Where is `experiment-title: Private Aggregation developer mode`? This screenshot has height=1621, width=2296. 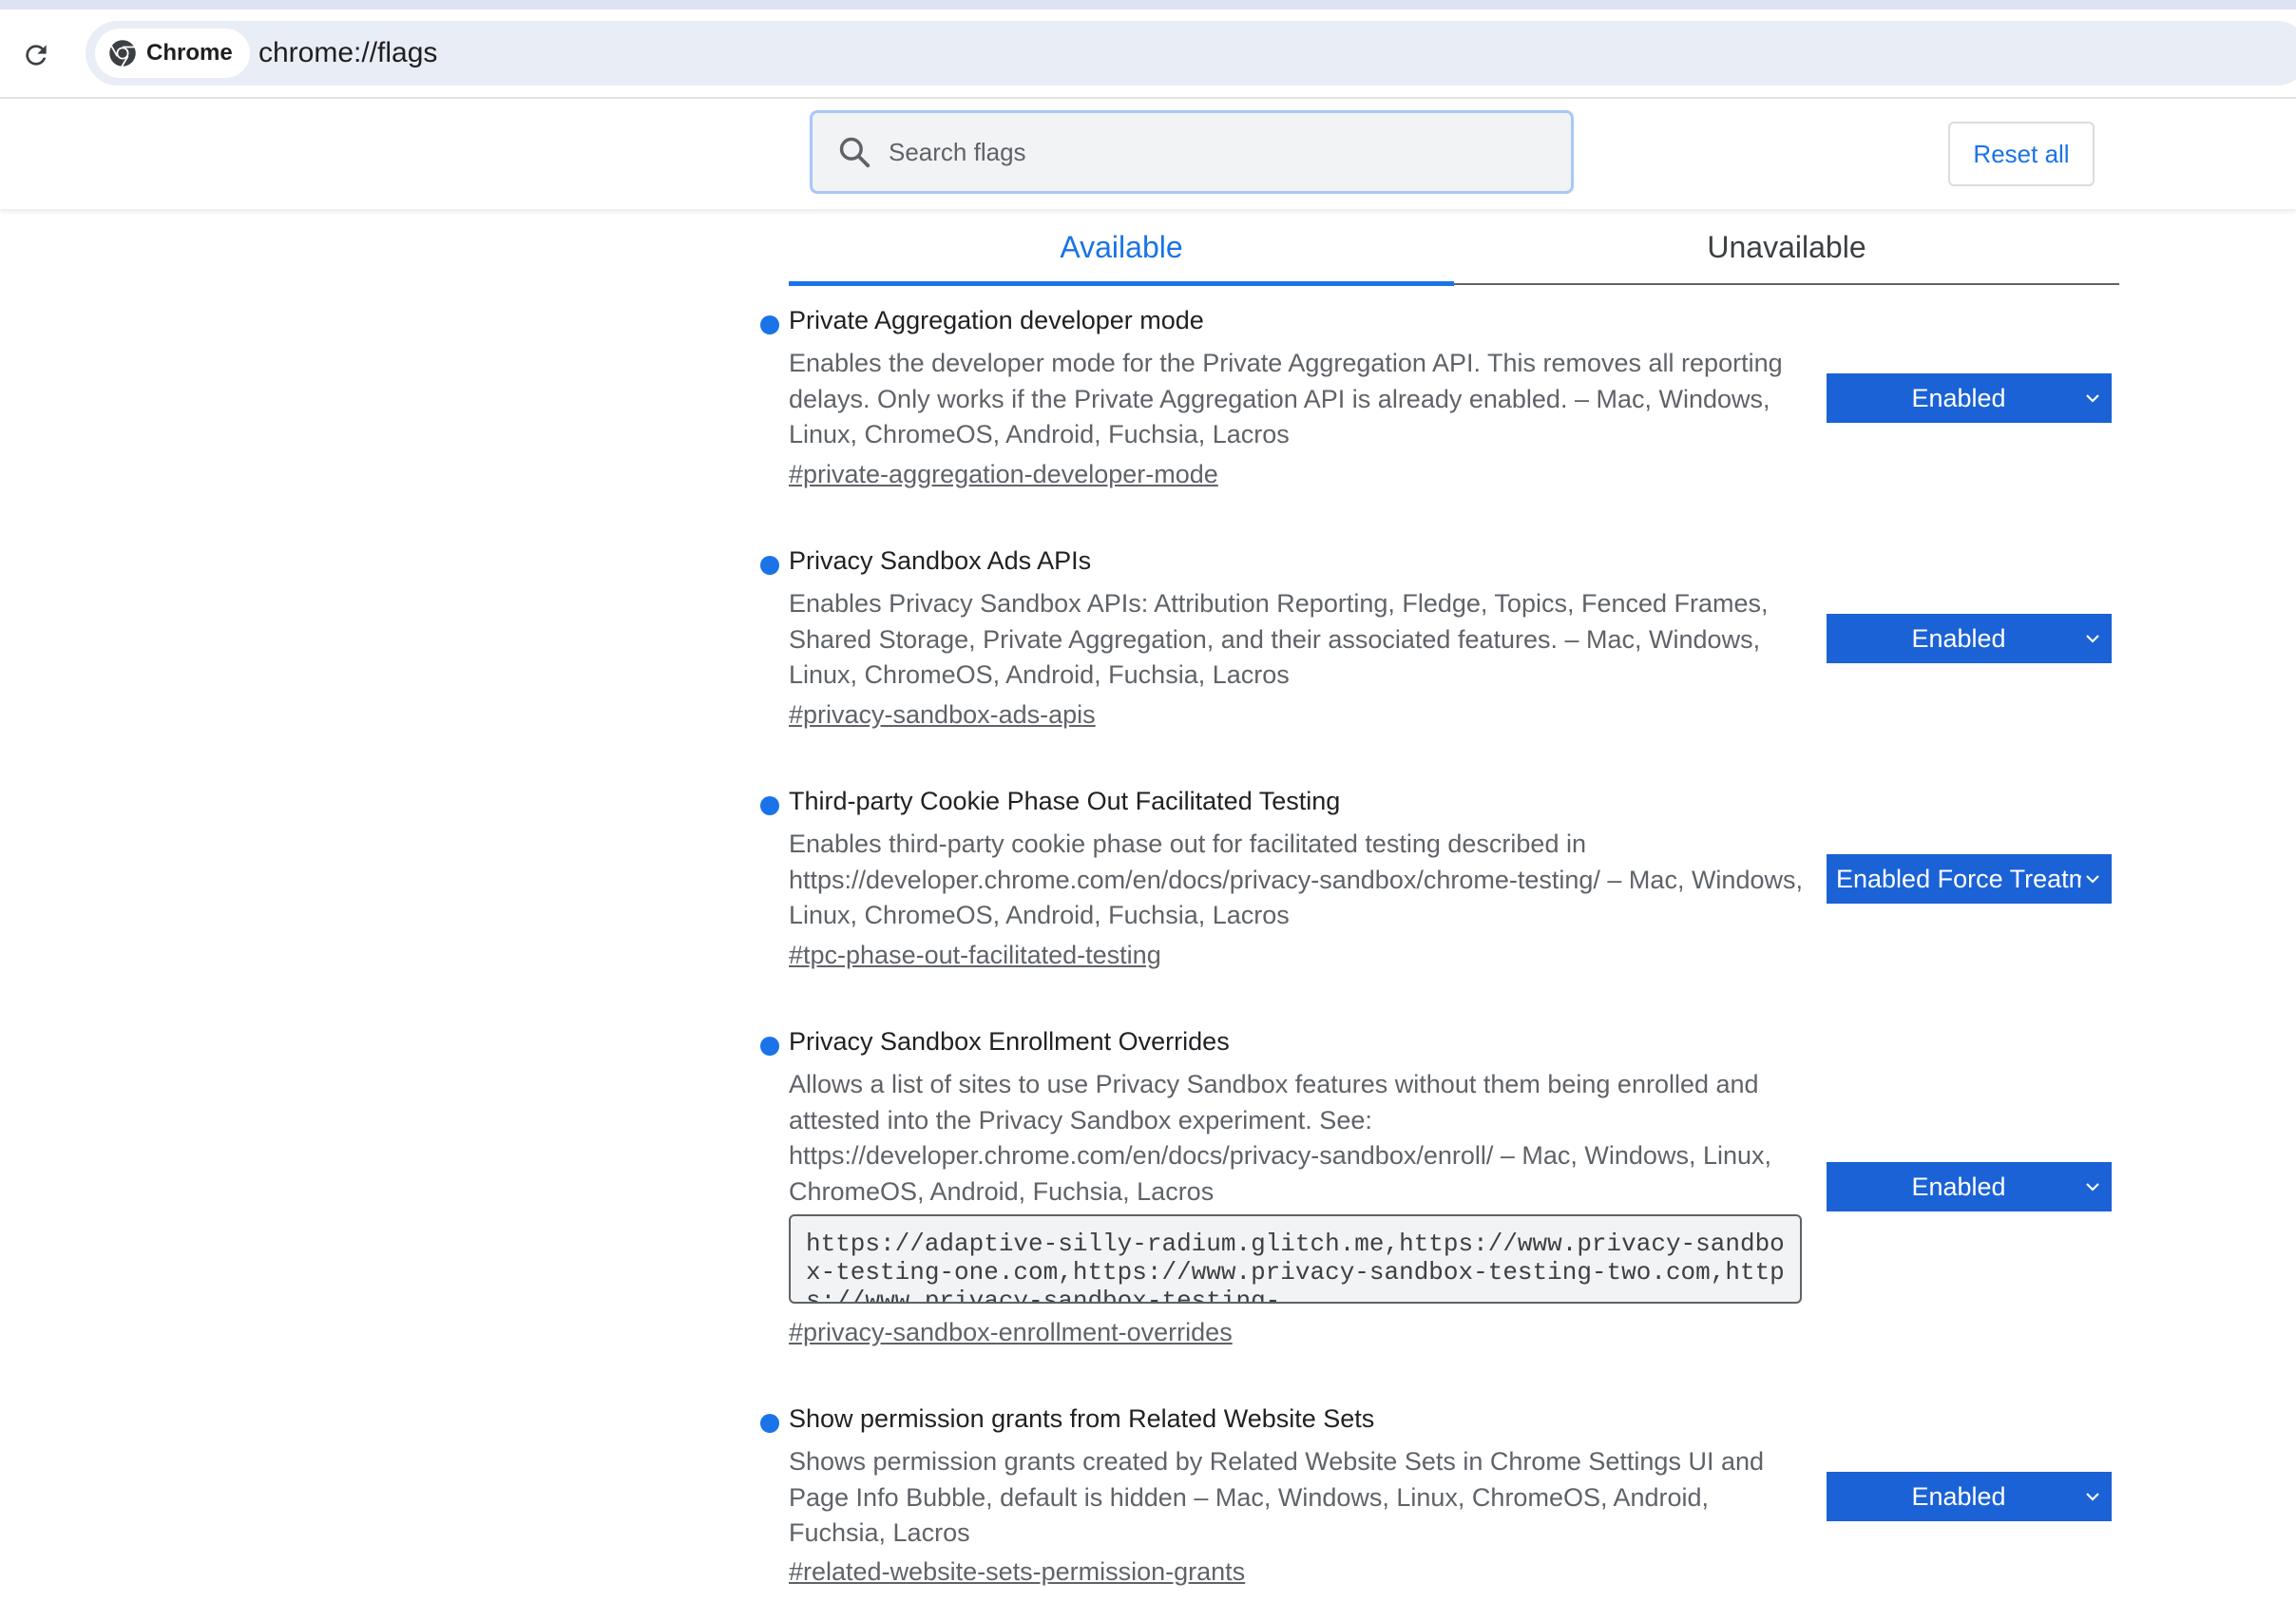
experiment-title: Private Aggregation developer mode is located at coordinates (996, 320).